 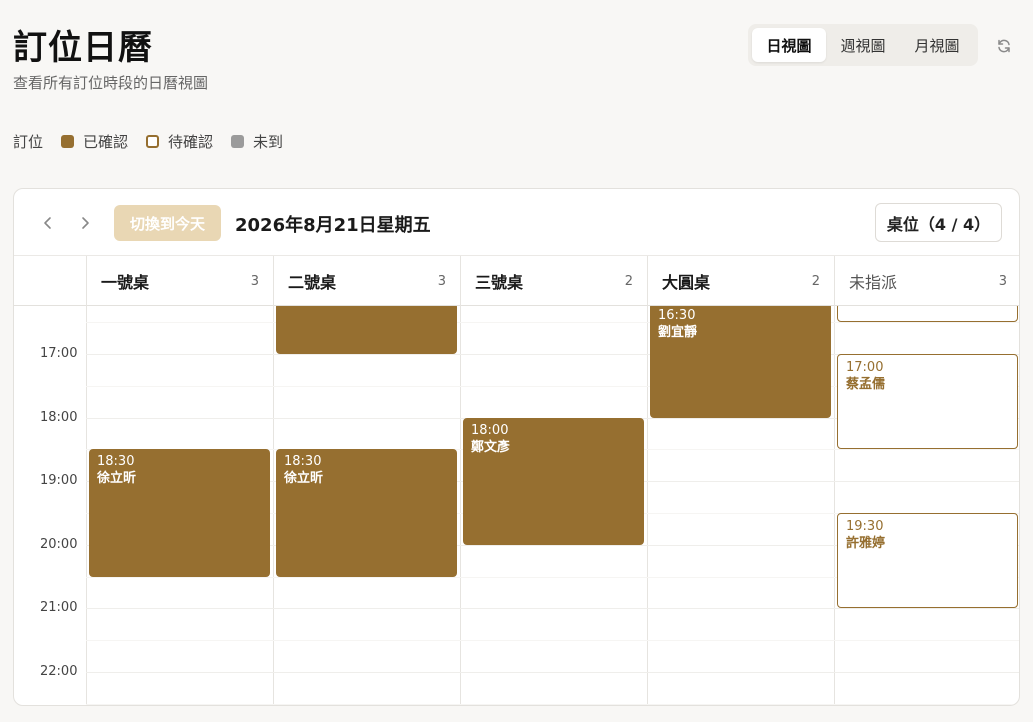 I want to click on column-header-row: 一號桌 3 二號桌 3 三號桌 2 大圓桌 2 未指派 3, so click(x=516, y=281).